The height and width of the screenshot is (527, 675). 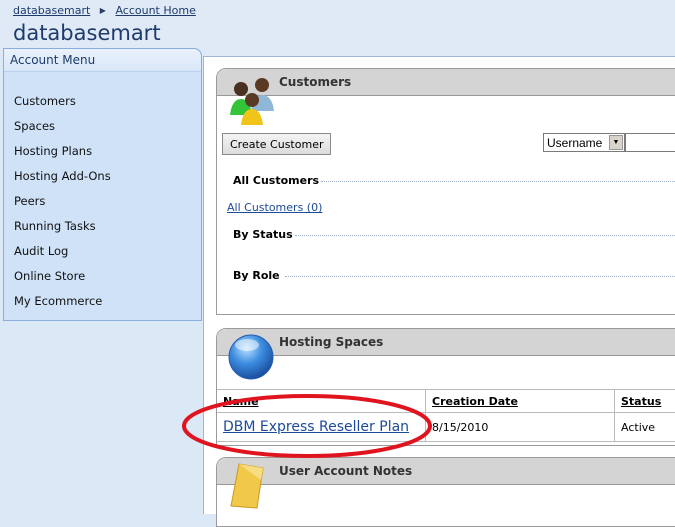 I want to click on sidebar-item-hosting-plans: Hosting Plans, so click(x=57, y=157).